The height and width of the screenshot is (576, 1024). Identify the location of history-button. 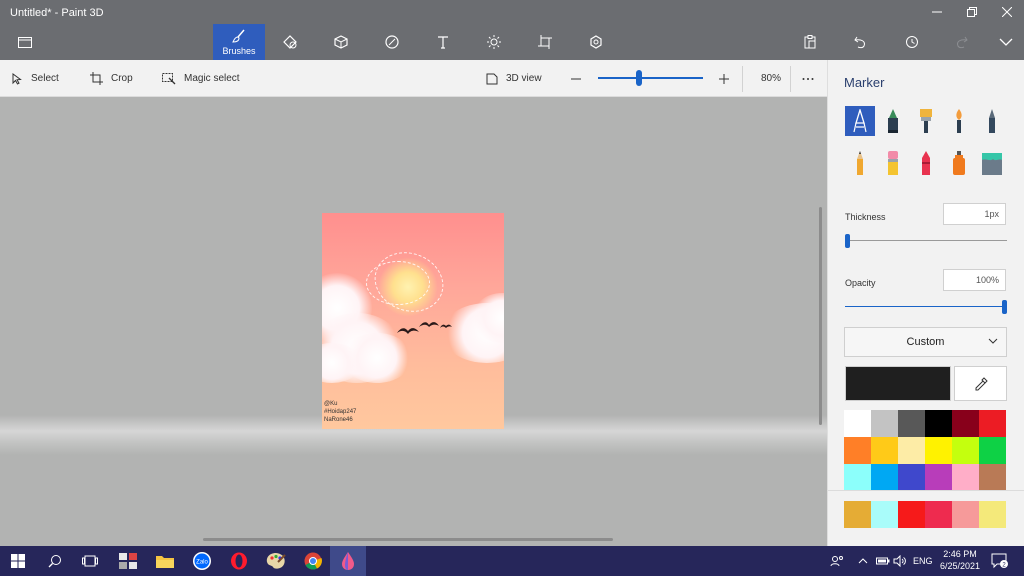
(912, 42).